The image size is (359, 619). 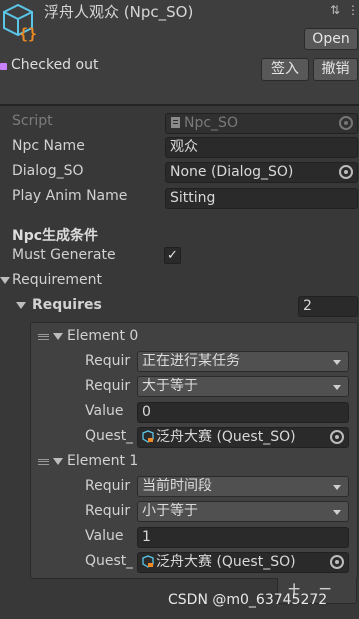 I want to click on element-1-value-field: 1, so click(x=243, y=537).